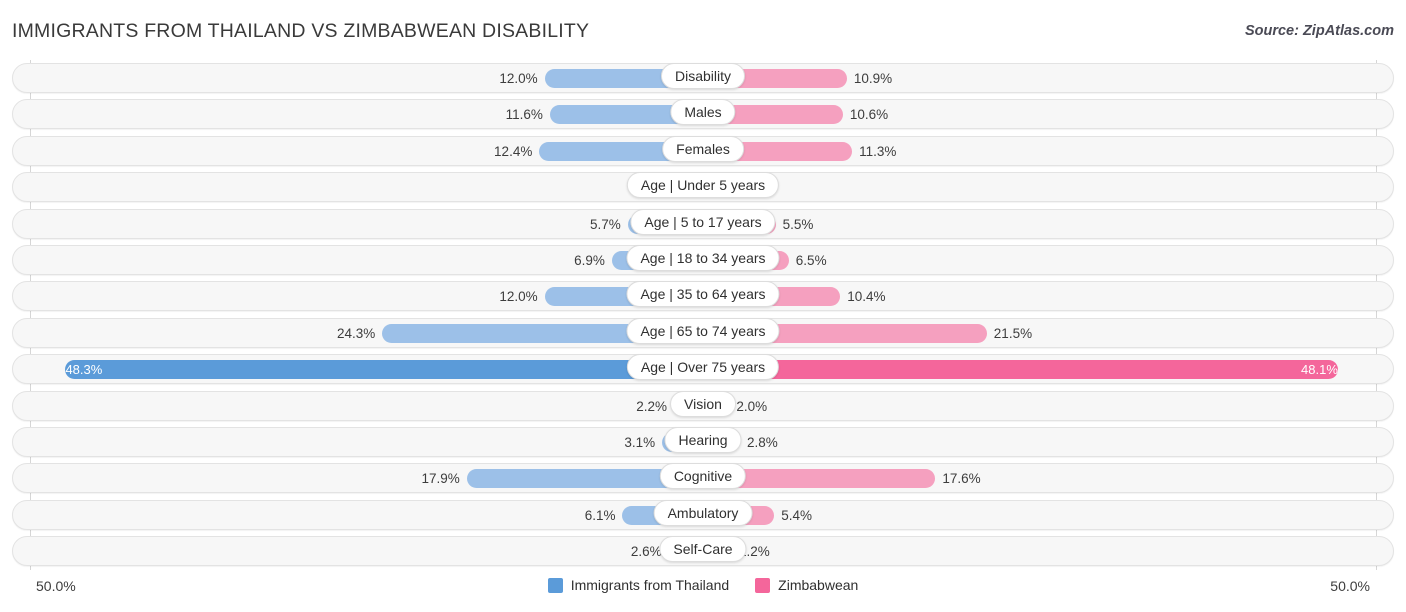  I want to click on bar-row: 1.2%1.2%Age | Under 5 years, so click(703, 187).